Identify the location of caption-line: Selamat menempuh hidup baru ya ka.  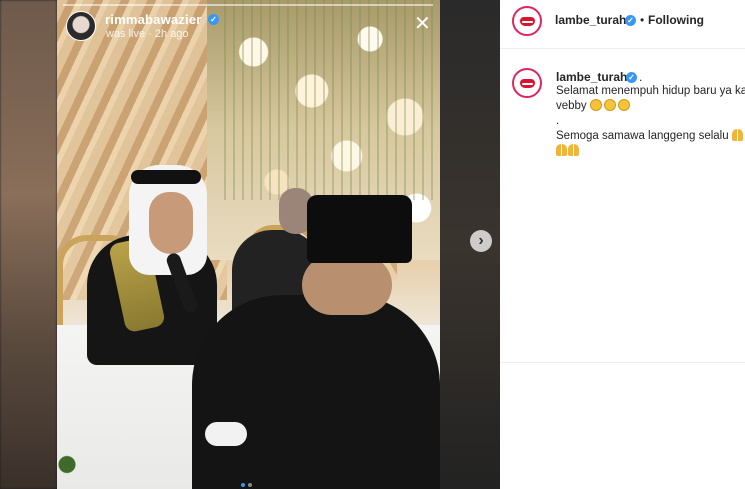
(650, 91).